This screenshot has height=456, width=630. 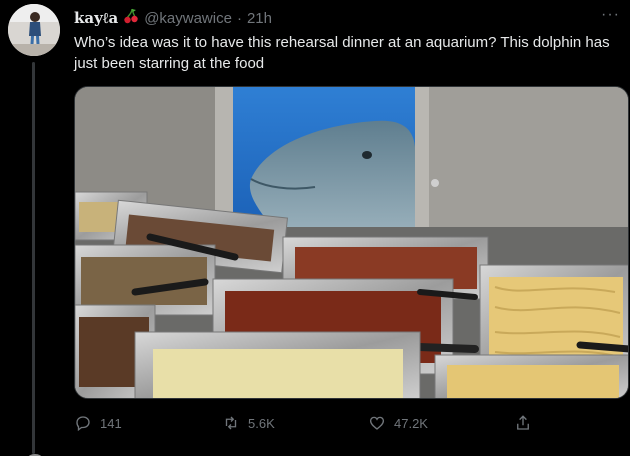 What do you see at coordinates (259, 18) in the screenshot?
I see `timestamp: 21h` at bounding box center [259, 18].